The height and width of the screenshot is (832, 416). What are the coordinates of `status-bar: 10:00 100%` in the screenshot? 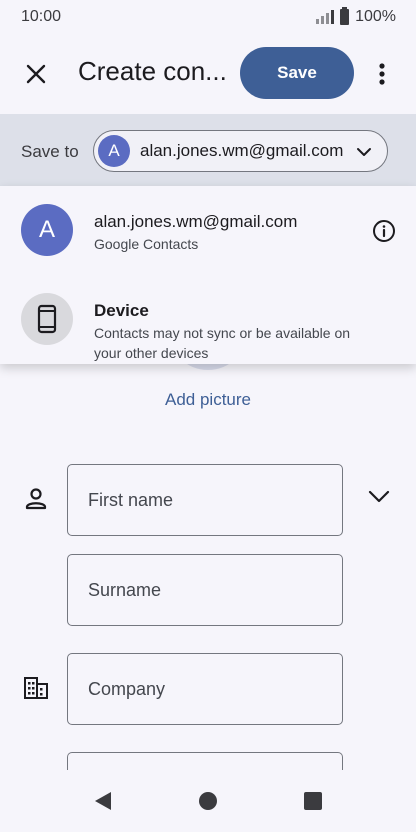 It's located at (208, 17).